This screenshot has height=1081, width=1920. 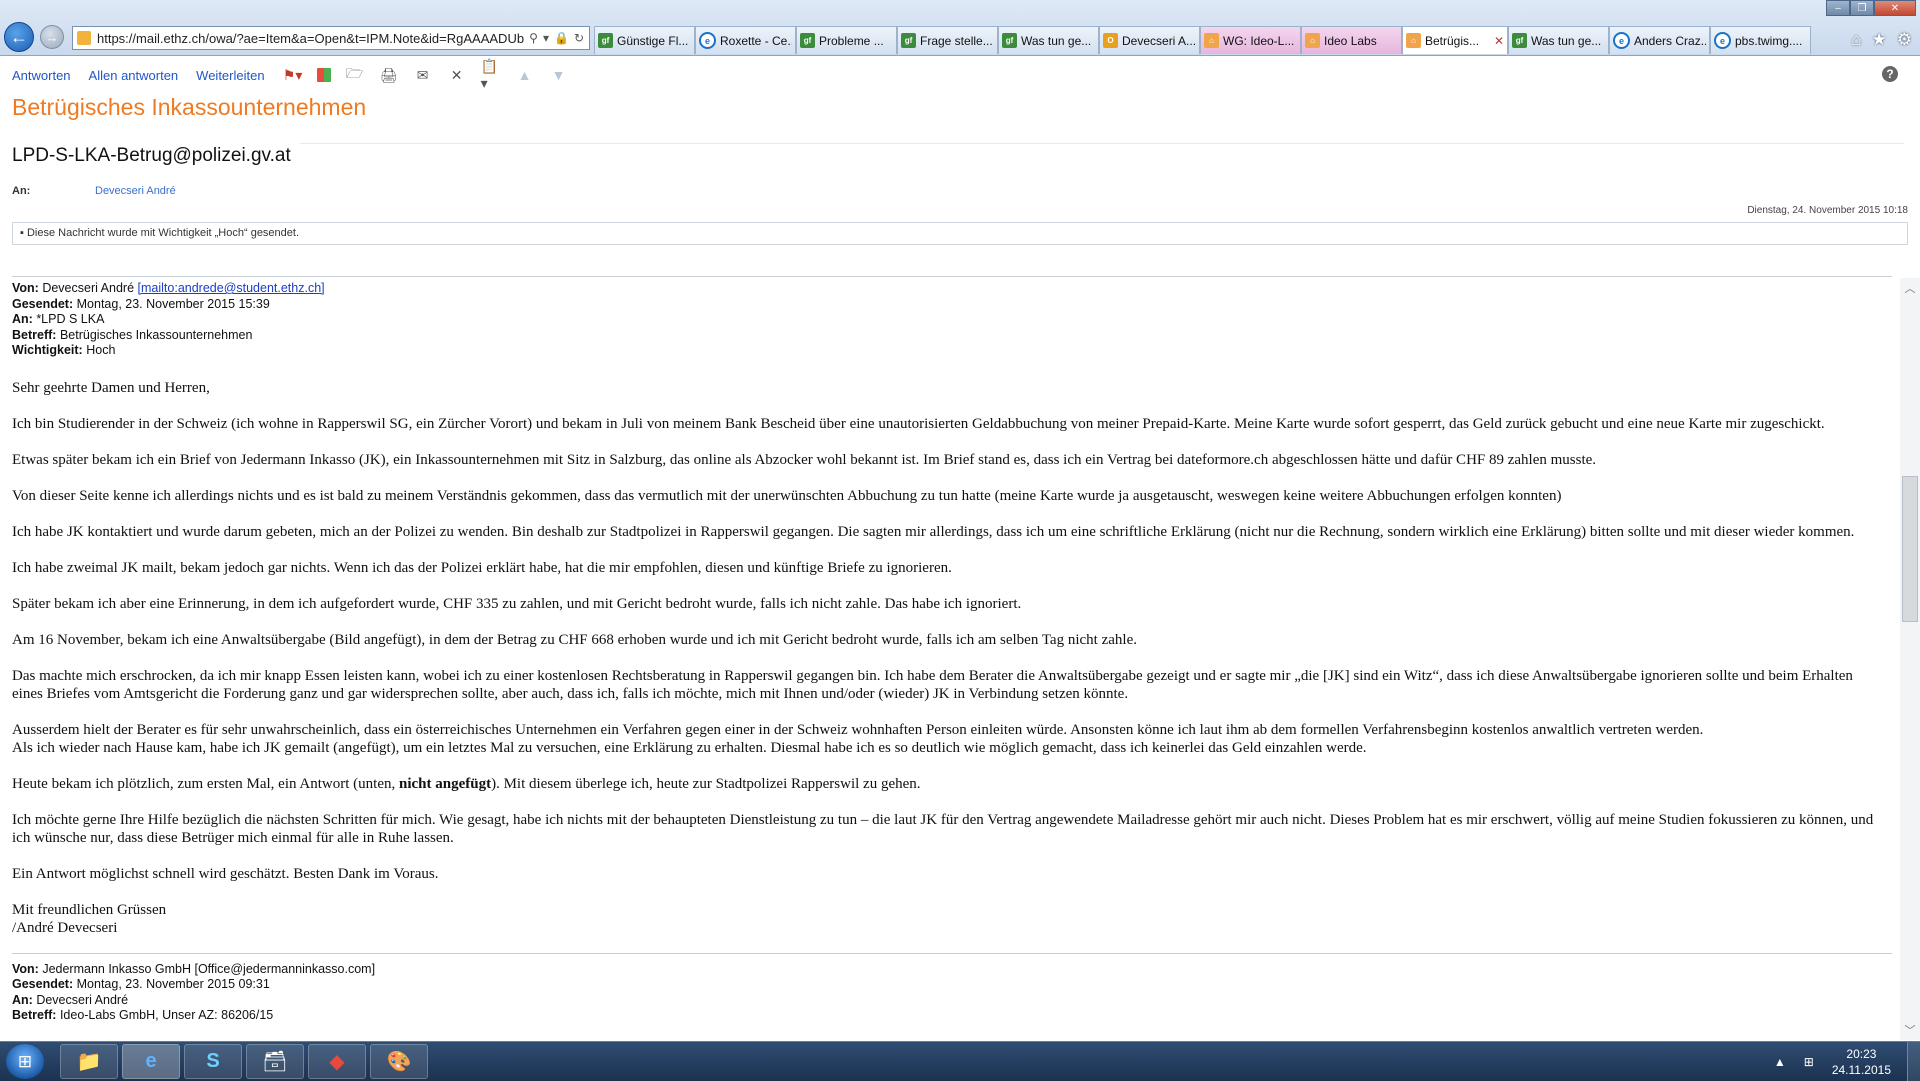 I want to click on tray-expand-icon: ▲, so click(x=1780, y=1062).